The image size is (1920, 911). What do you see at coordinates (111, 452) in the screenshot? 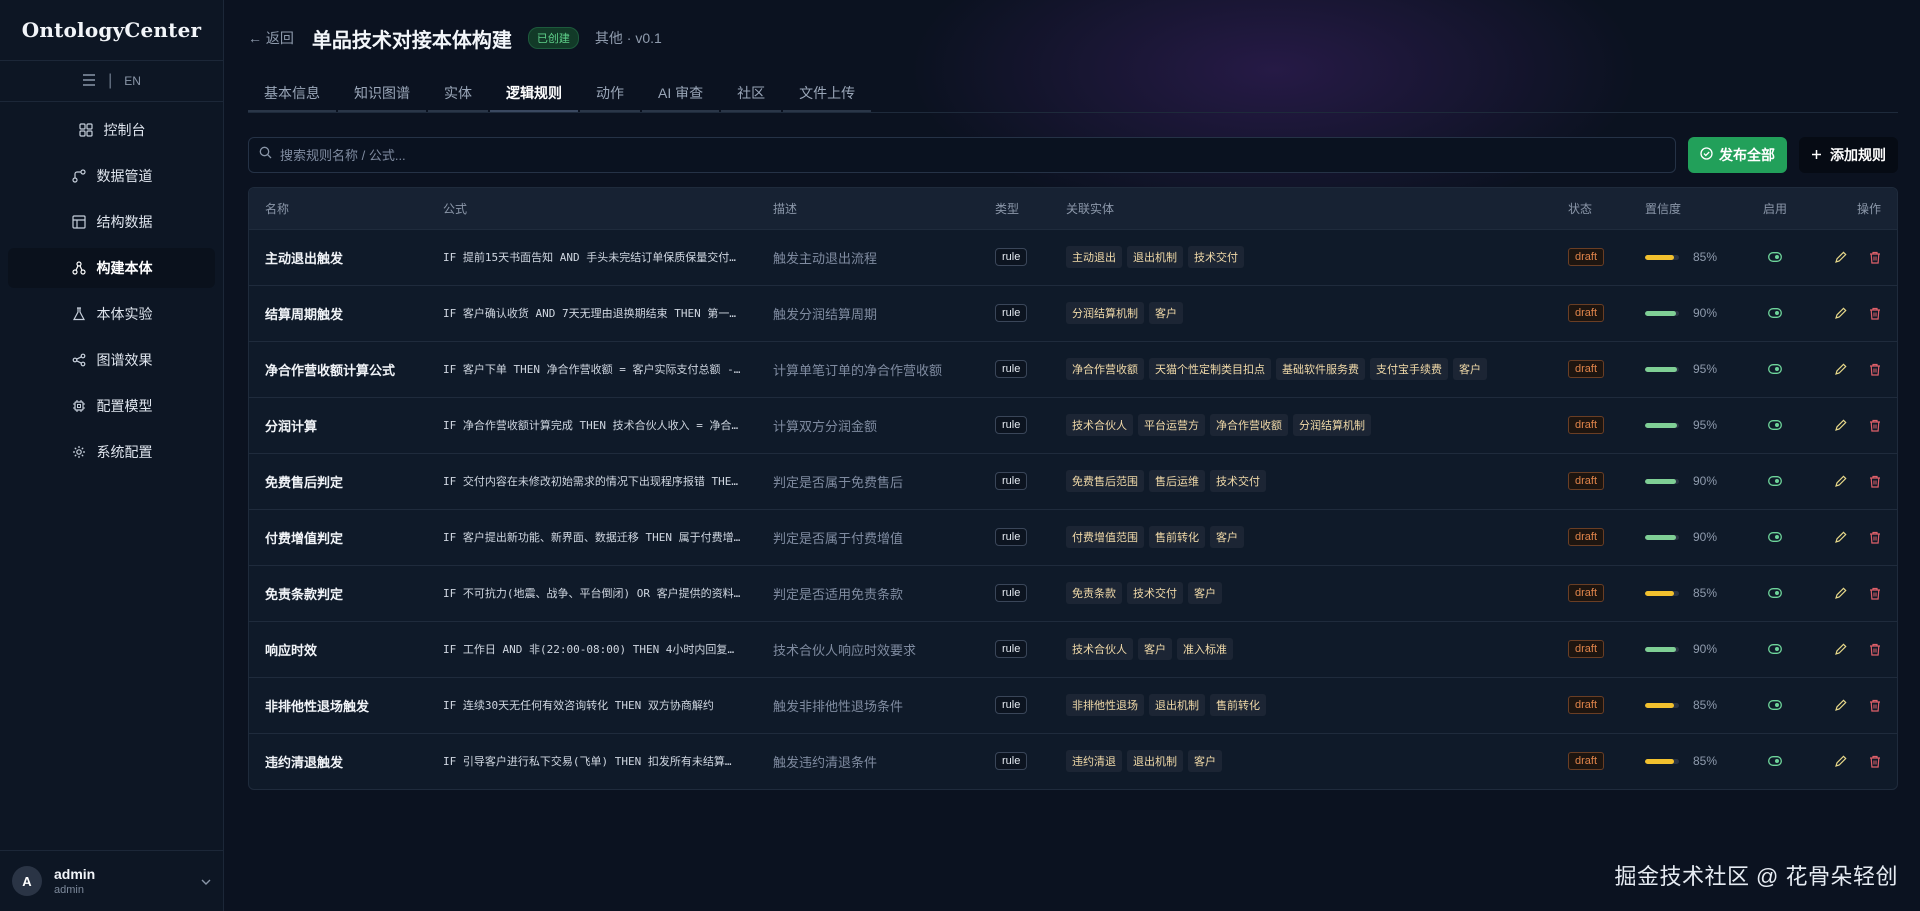
I see `sidebar-item-7: 系统配置` at bounding box center [111, 452].